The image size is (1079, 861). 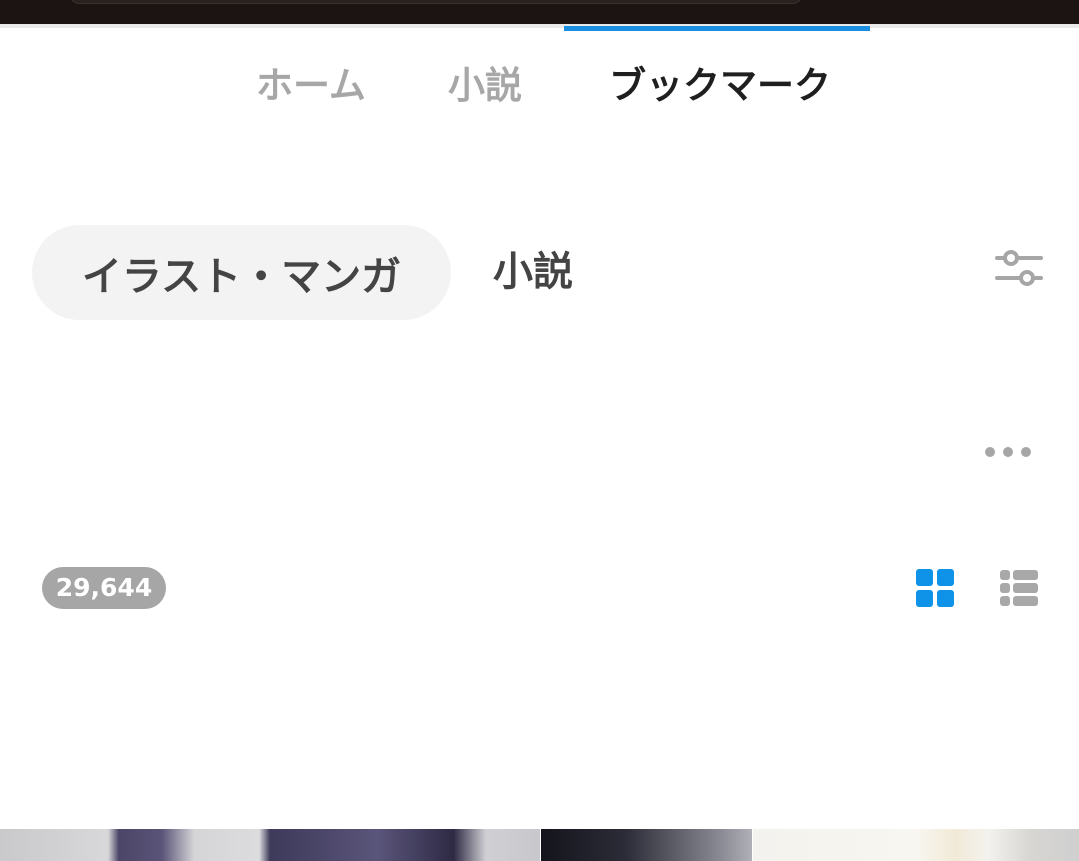 I want to click on more-button, so click(x=1008, y=452).